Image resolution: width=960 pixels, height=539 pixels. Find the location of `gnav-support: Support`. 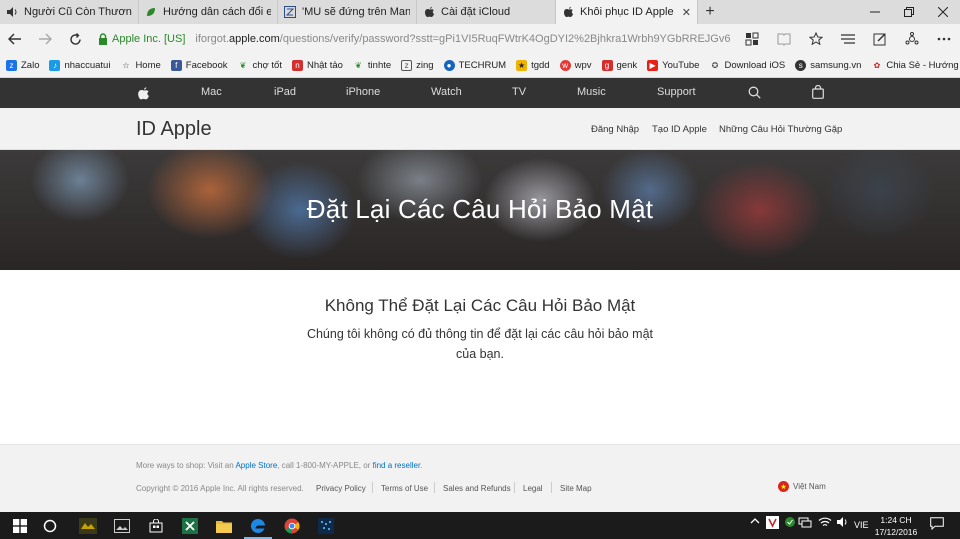

gnav-support: Support is located at coordinates (676, 92).